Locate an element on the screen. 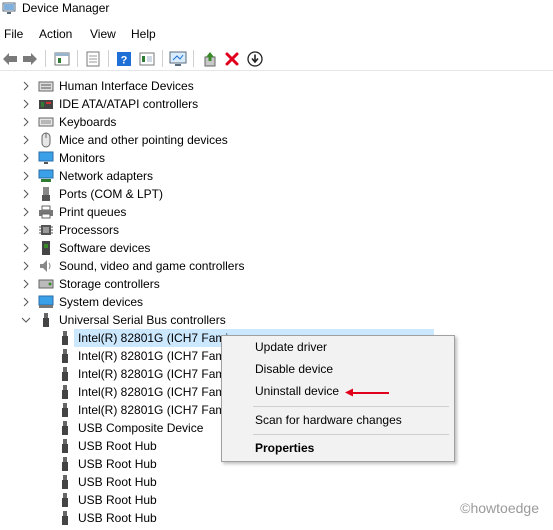  menu-item-label: Uninstall device is located at coordinates (297, 391).